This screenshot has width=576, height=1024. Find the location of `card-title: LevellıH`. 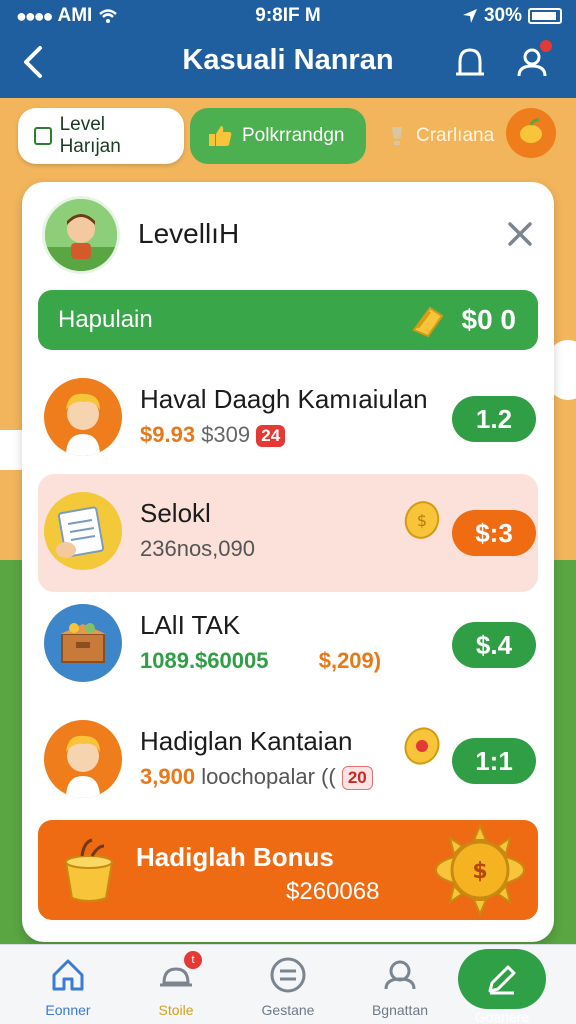

card-title: LevellıH is located at coordinates (189, 233).